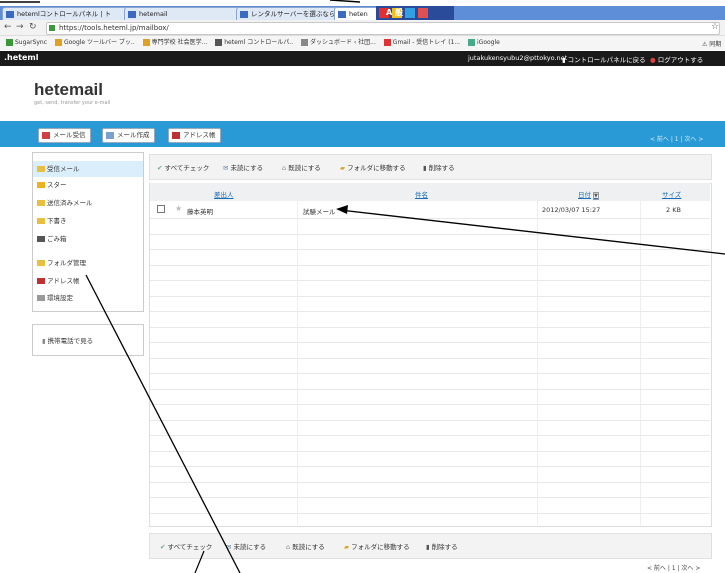  What do you see at coordinates (33, 27) in the screenshot?
I see `reload-icon: ↻` at bounding box center [33, 27].